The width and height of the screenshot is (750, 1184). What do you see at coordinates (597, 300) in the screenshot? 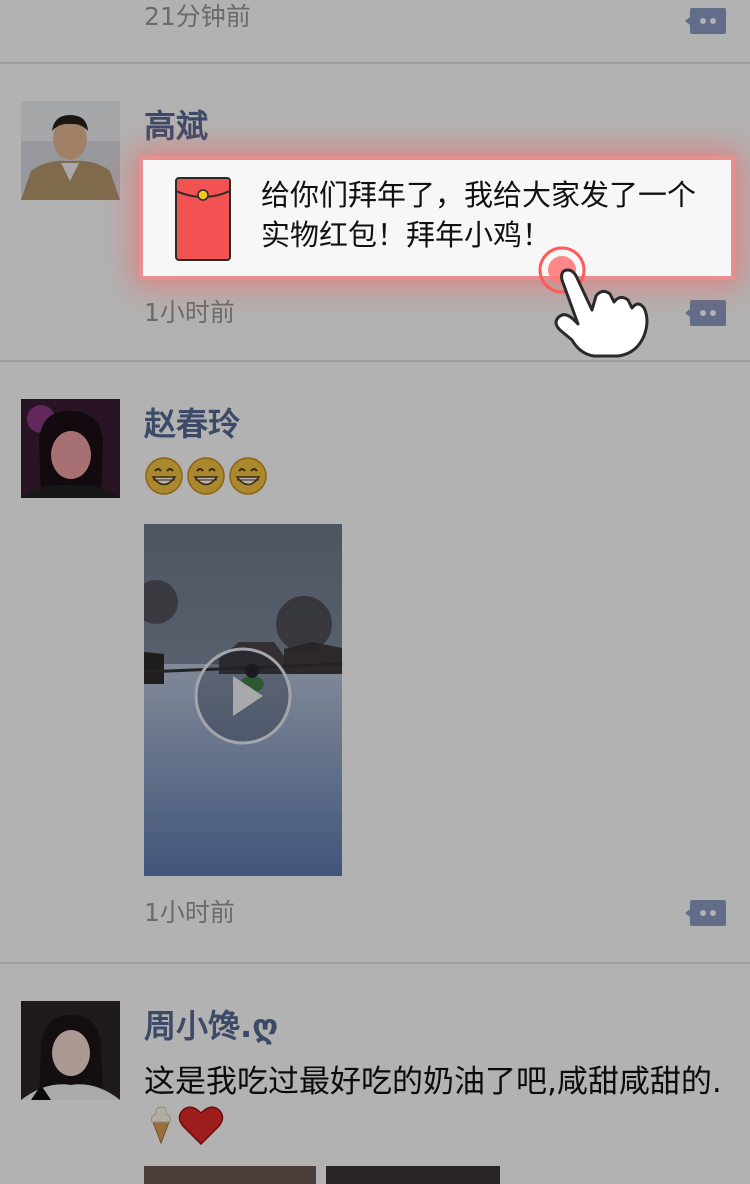
I see `tap-hand-icon` at bounding box center [597, 300].